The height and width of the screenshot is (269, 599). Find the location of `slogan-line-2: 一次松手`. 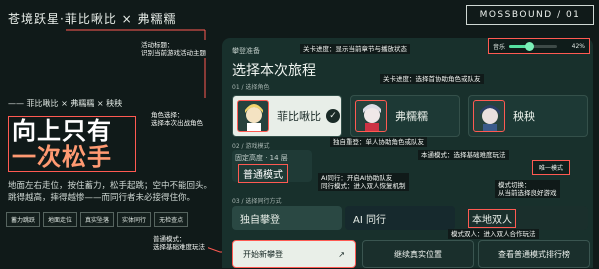

slogan-line-2: 一次松手 is located at coordinates (62, 157).